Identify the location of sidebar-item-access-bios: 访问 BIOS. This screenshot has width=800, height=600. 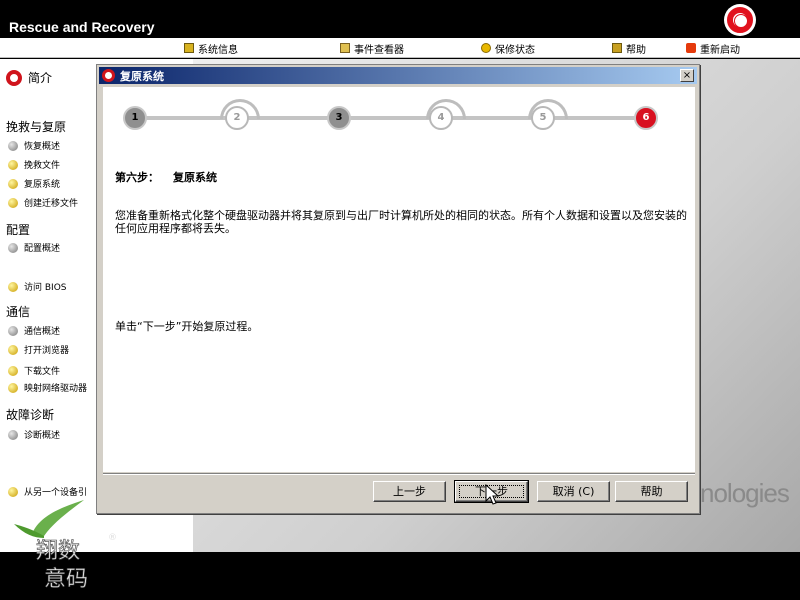
(37, 286).